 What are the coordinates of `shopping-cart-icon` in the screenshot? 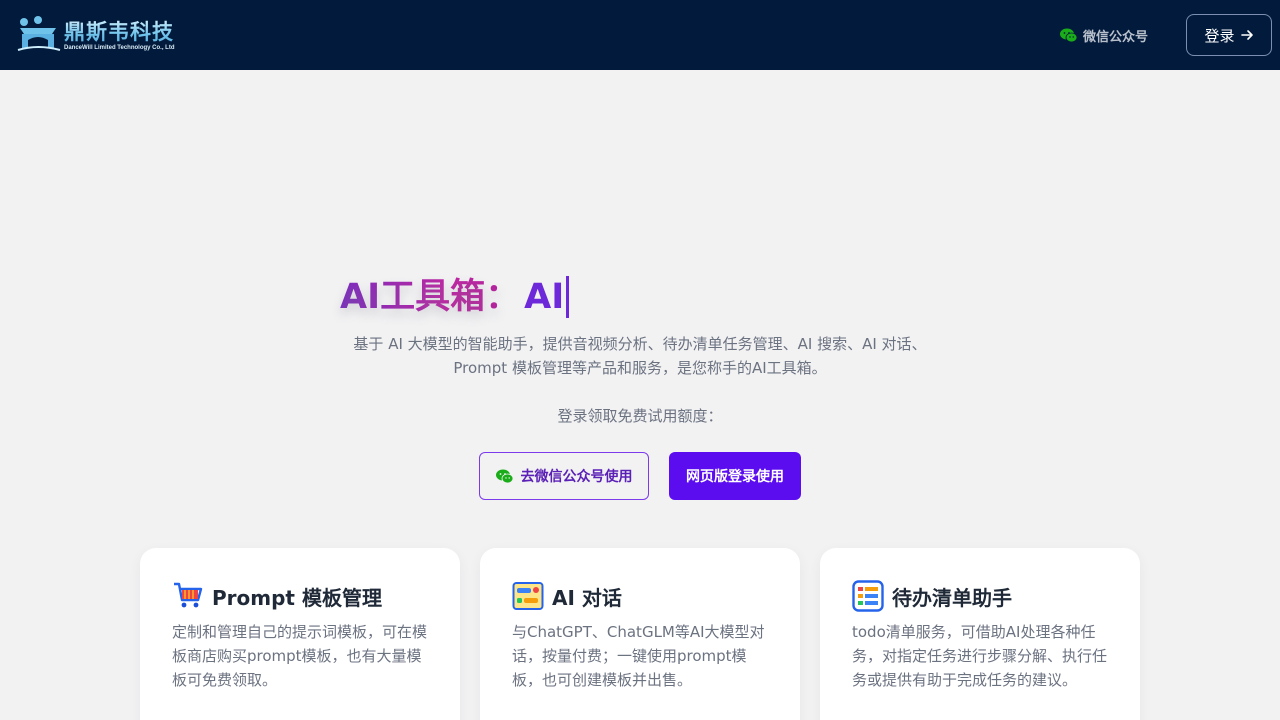 It's located at (188, 595).